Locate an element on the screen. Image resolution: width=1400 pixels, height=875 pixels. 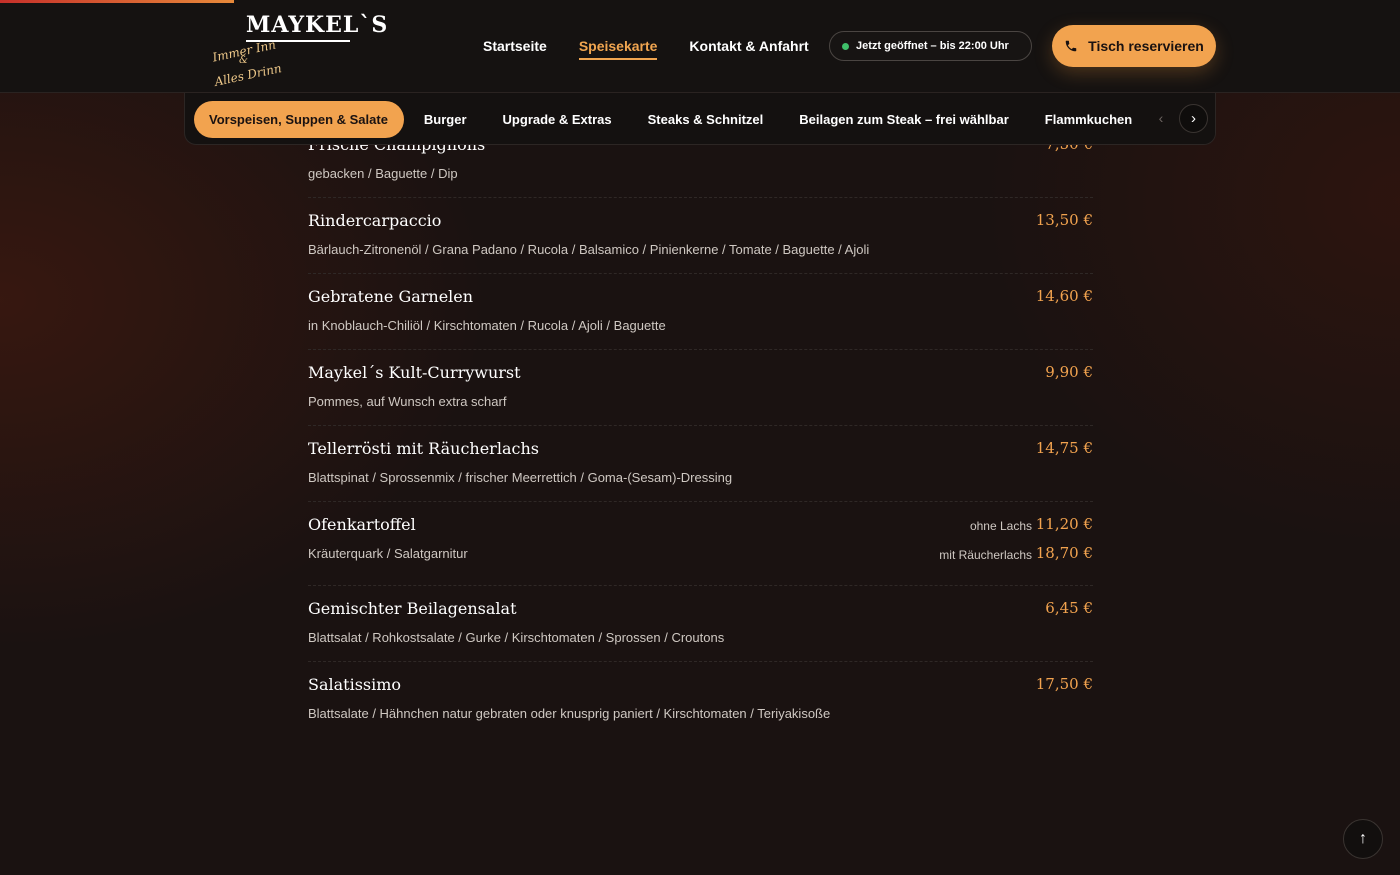
nav-link-kontakt-anfahrt: Kontakt & Anfahrt is located at coordinates (748, 48).